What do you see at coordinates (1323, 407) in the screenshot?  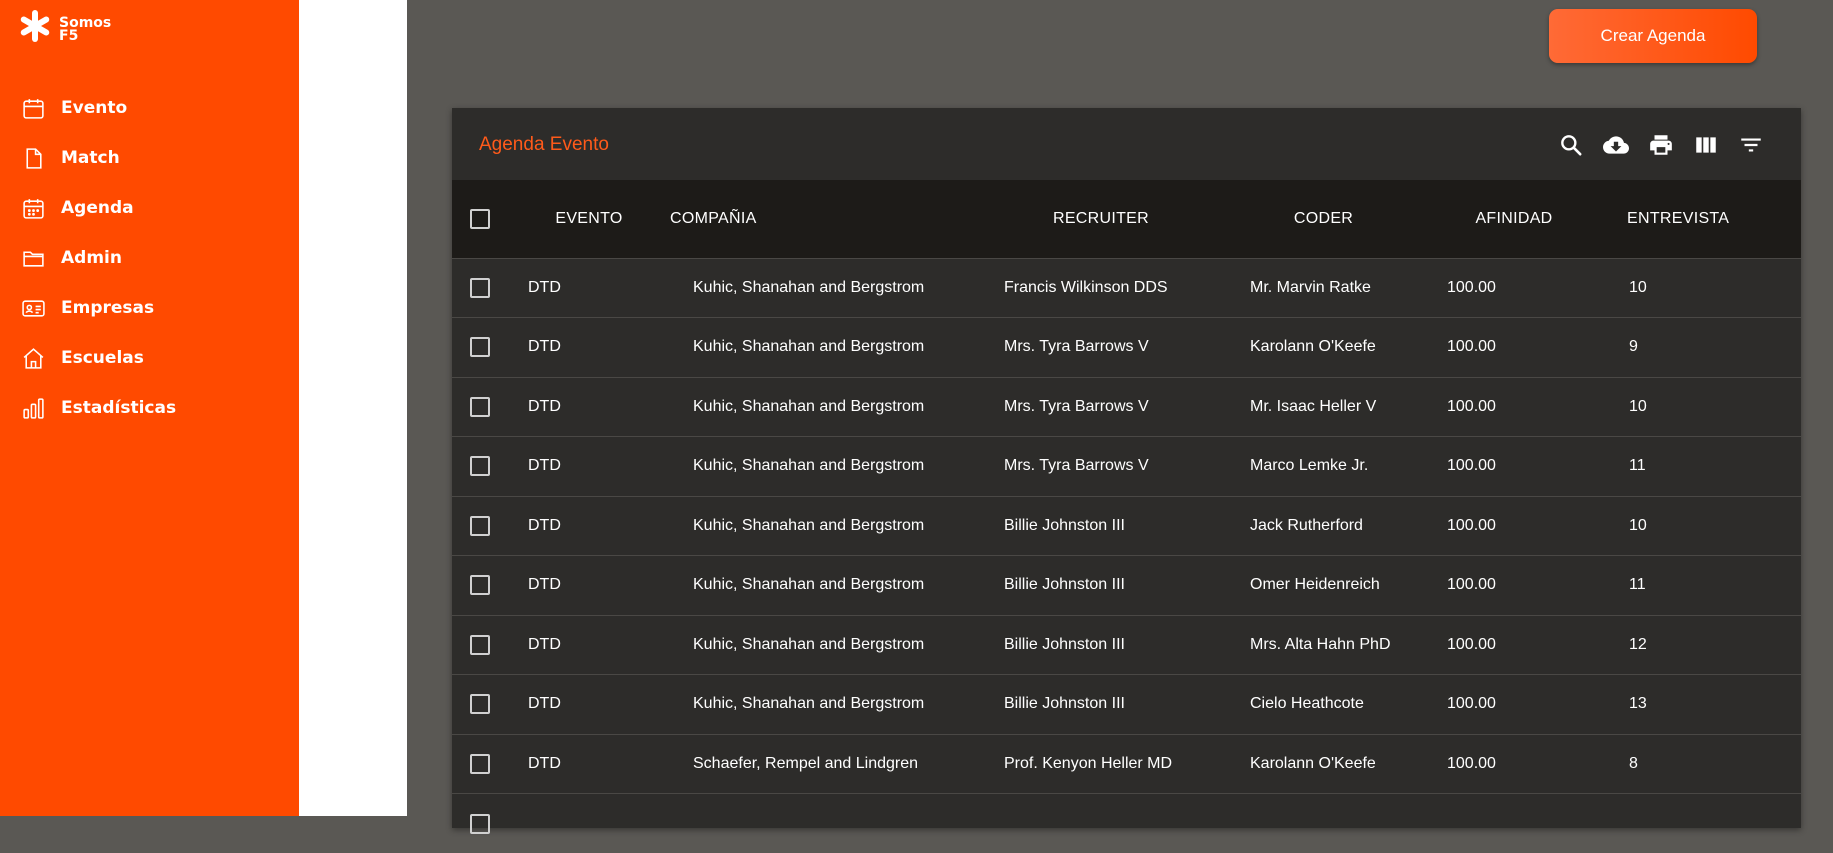 I see `cell-coder: Mr. Isaac Heller V` at bounding box center [1323, 407].